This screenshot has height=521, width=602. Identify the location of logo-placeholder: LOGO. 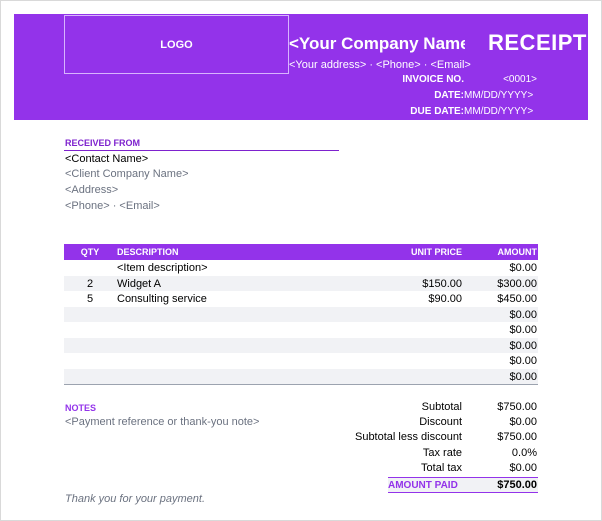
(176, 44).